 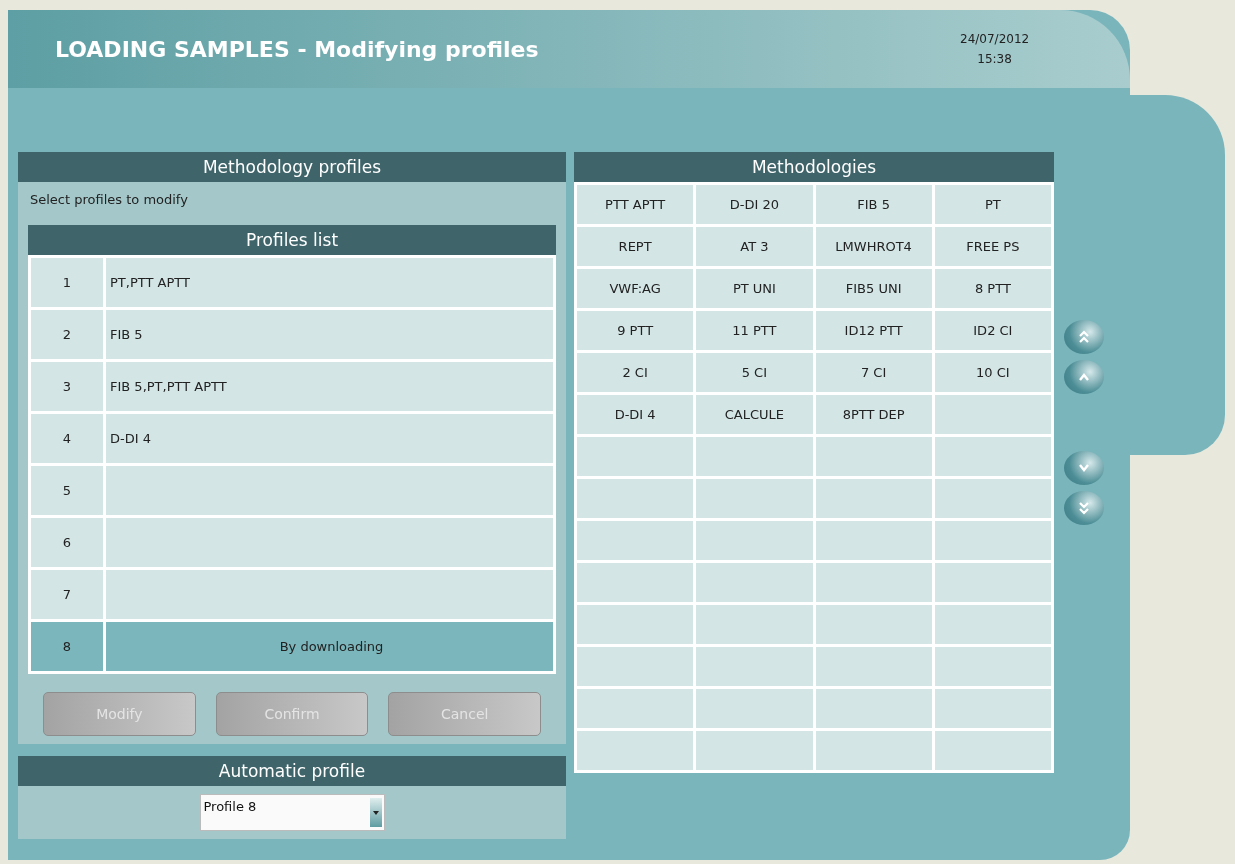 What do you see at coordinates (292, 542) in the screenshot?
I see `profile-row: 6` at bounding box center [292, 542].